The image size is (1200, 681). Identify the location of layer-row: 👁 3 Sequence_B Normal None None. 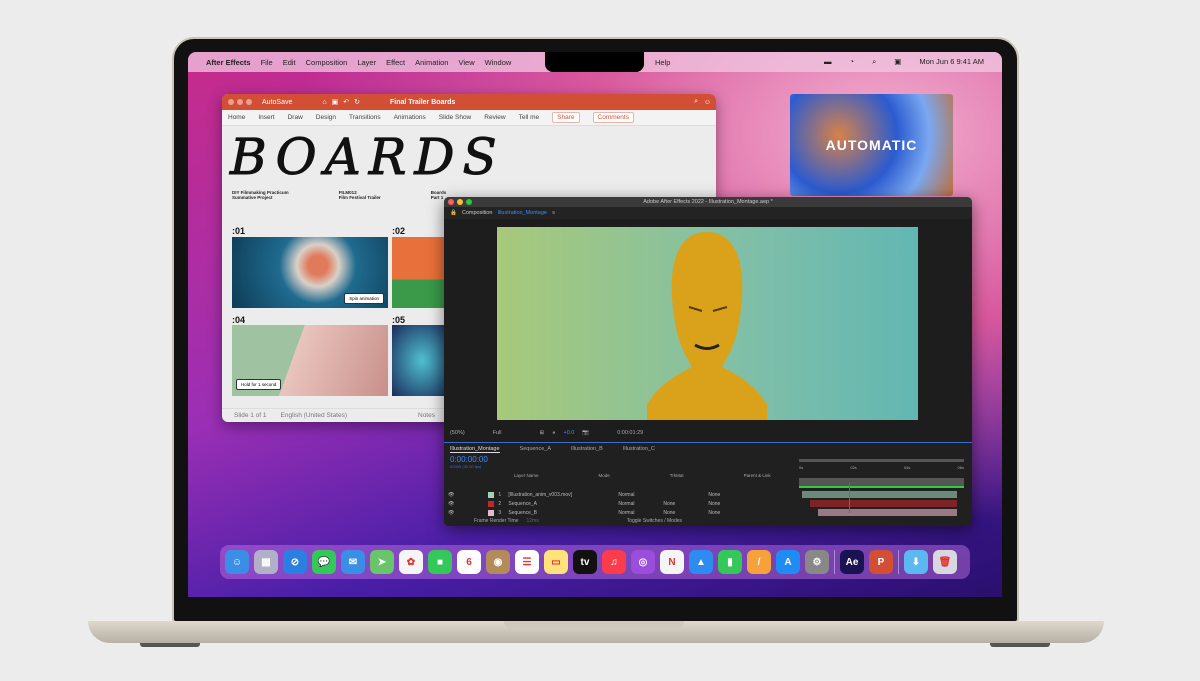
(619, 512).